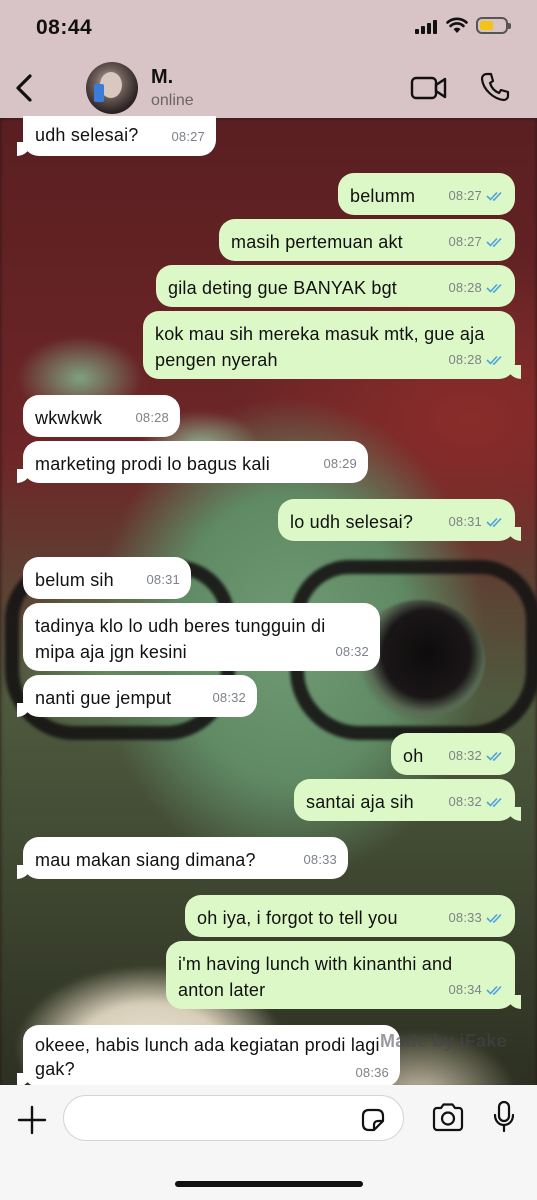 The height and width of the screenshot is (1200, 537). I want to click on message-text: mau makan siang dimana?, so click(145, 860).